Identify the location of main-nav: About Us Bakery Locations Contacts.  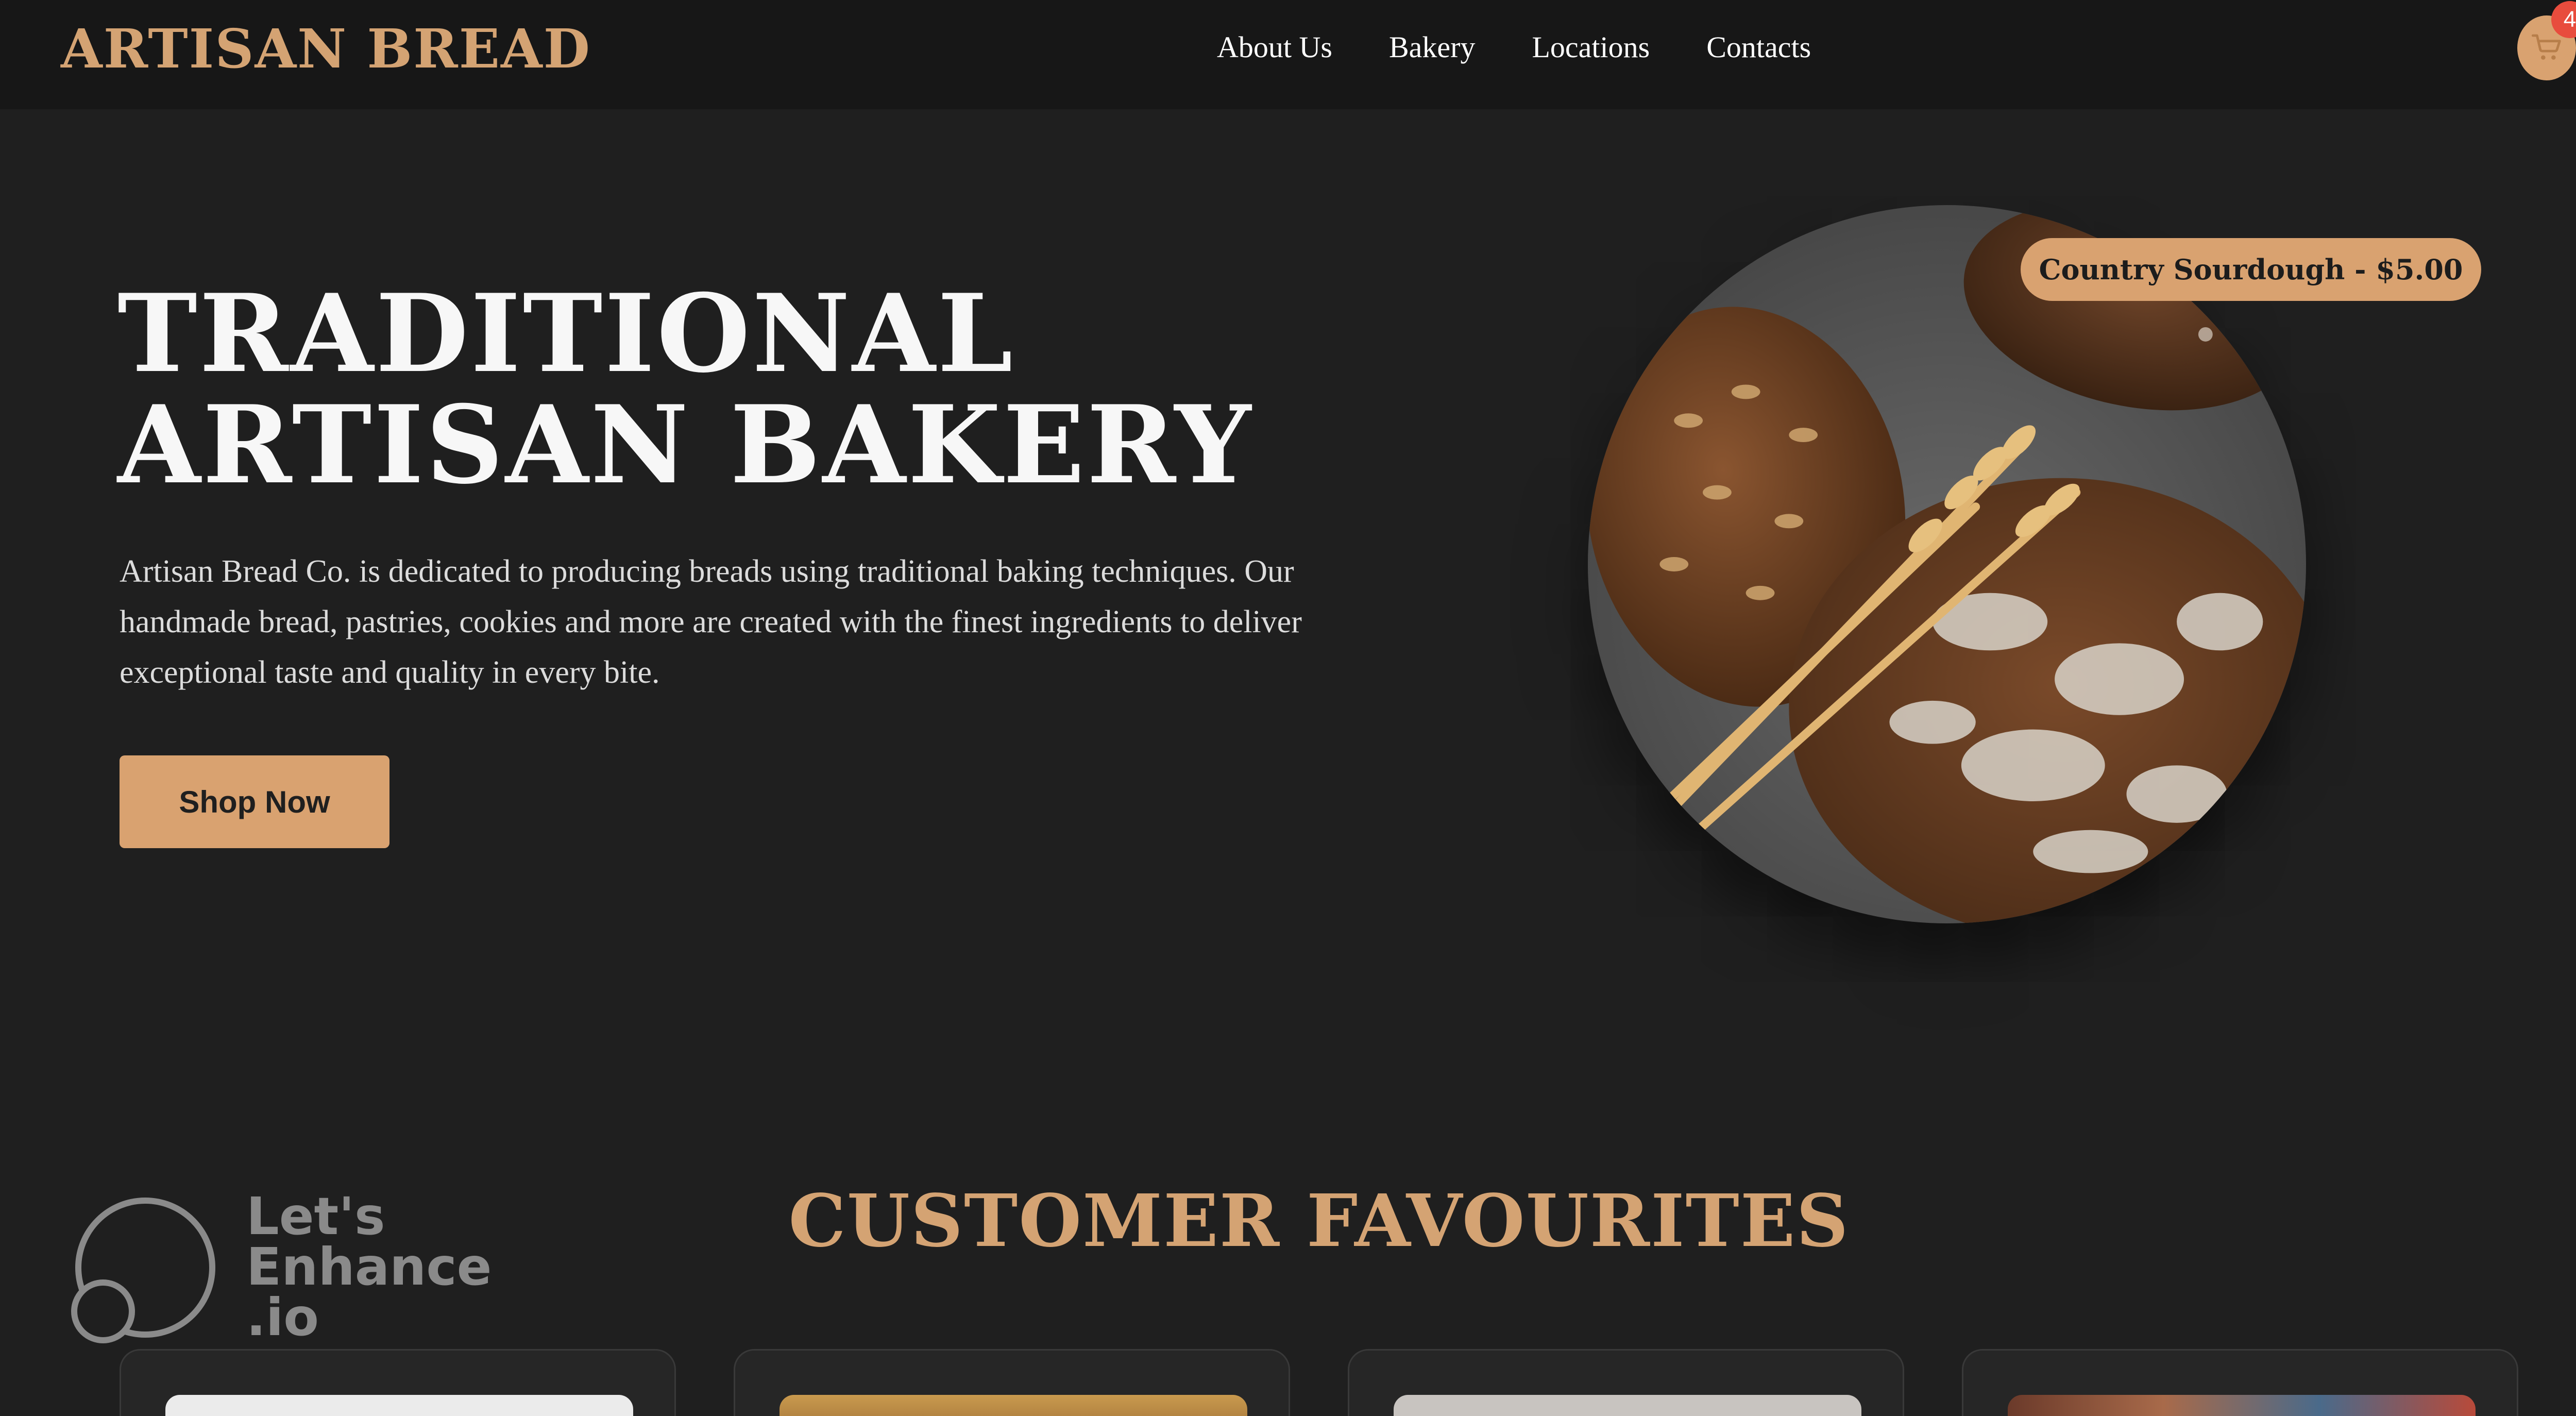
(1542, 47).